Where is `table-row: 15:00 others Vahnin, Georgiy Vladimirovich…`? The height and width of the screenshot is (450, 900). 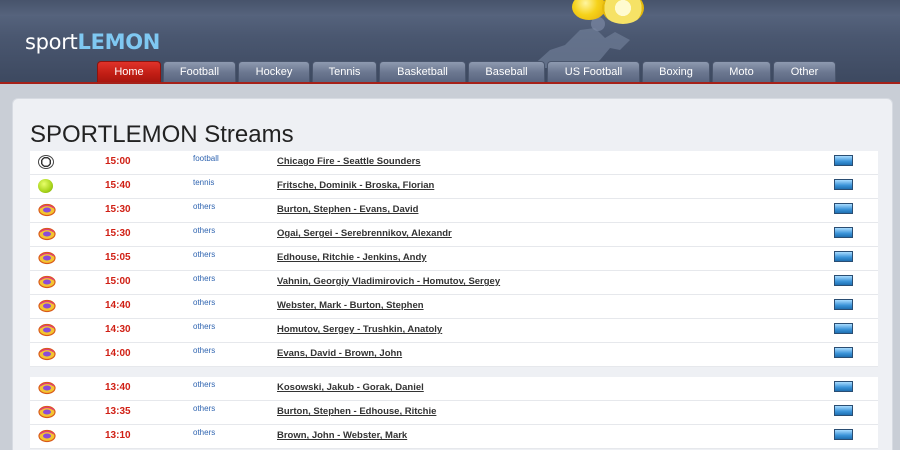 table-row: 15:00 others Vahnin, Georgiy Vladimirovich… is located at coordinates (454, 283).